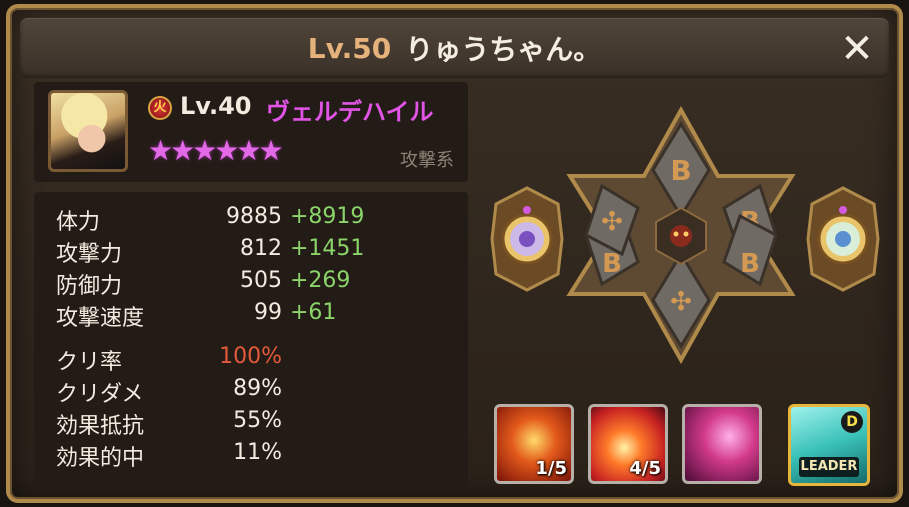 The height and width of the screenshot is (507, 909). What do you see at coordinates (327, 216) in the screenshot?
I see `stat-bonus: +8919` at bounding box center [327, 216].